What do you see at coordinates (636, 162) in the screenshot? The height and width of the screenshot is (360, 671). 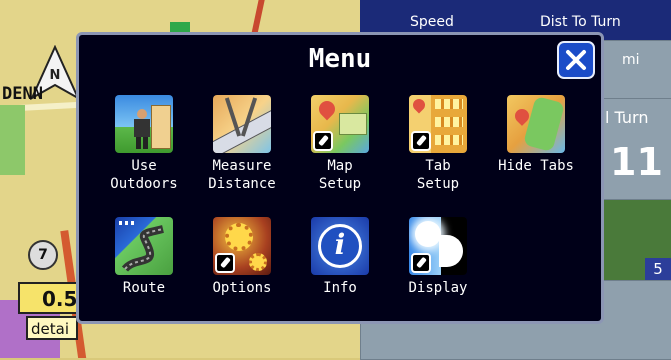 I see `turn-value: 11` at bounding box center [636, 162].